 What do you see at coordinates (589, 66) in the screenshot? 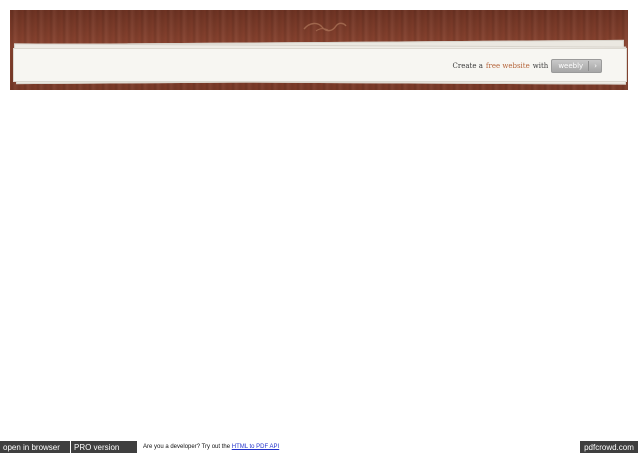
I see `badge-divider` at bounding box center [589, 66].